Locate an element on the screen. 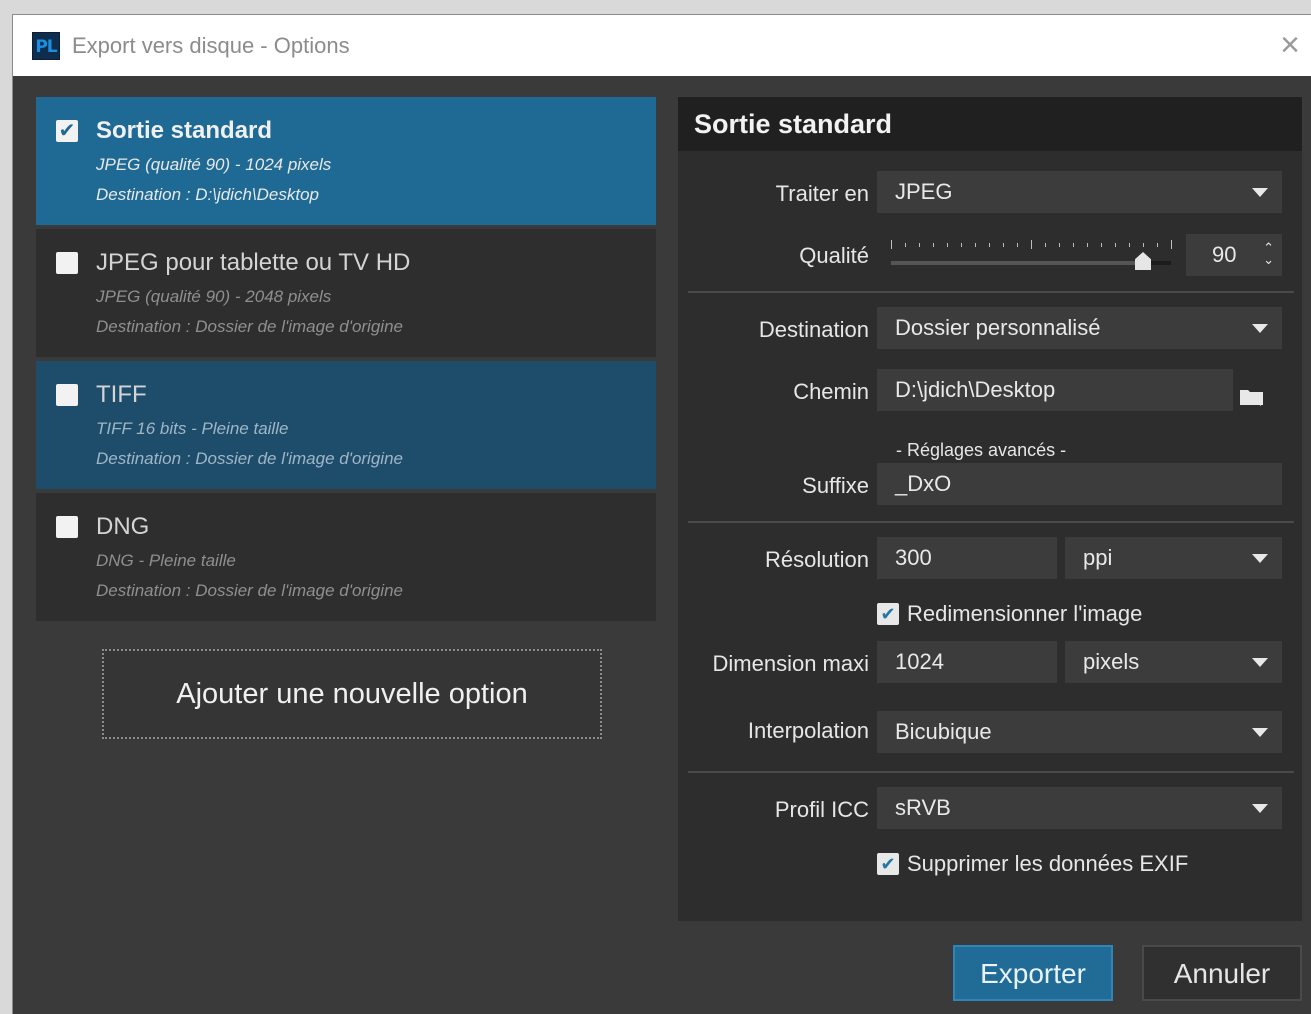 The height and width of the screenshot is (1014, 1311). quality-slider is located at coordinates (1031, 263).